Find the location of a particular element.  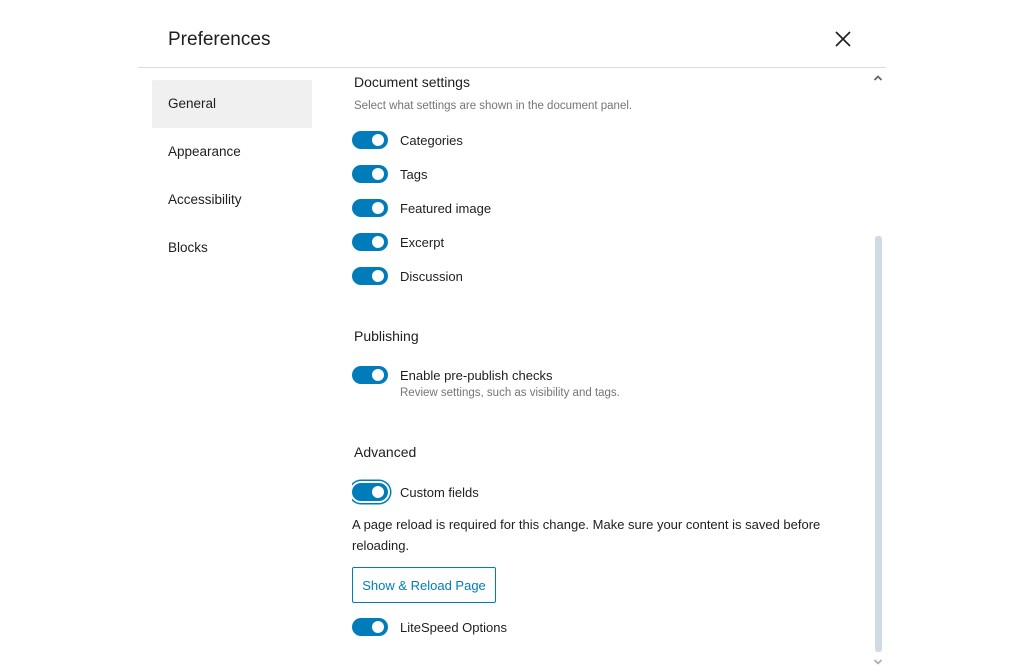

sidebar-item-appearance: Appearance is located at coordinates (232, 152).